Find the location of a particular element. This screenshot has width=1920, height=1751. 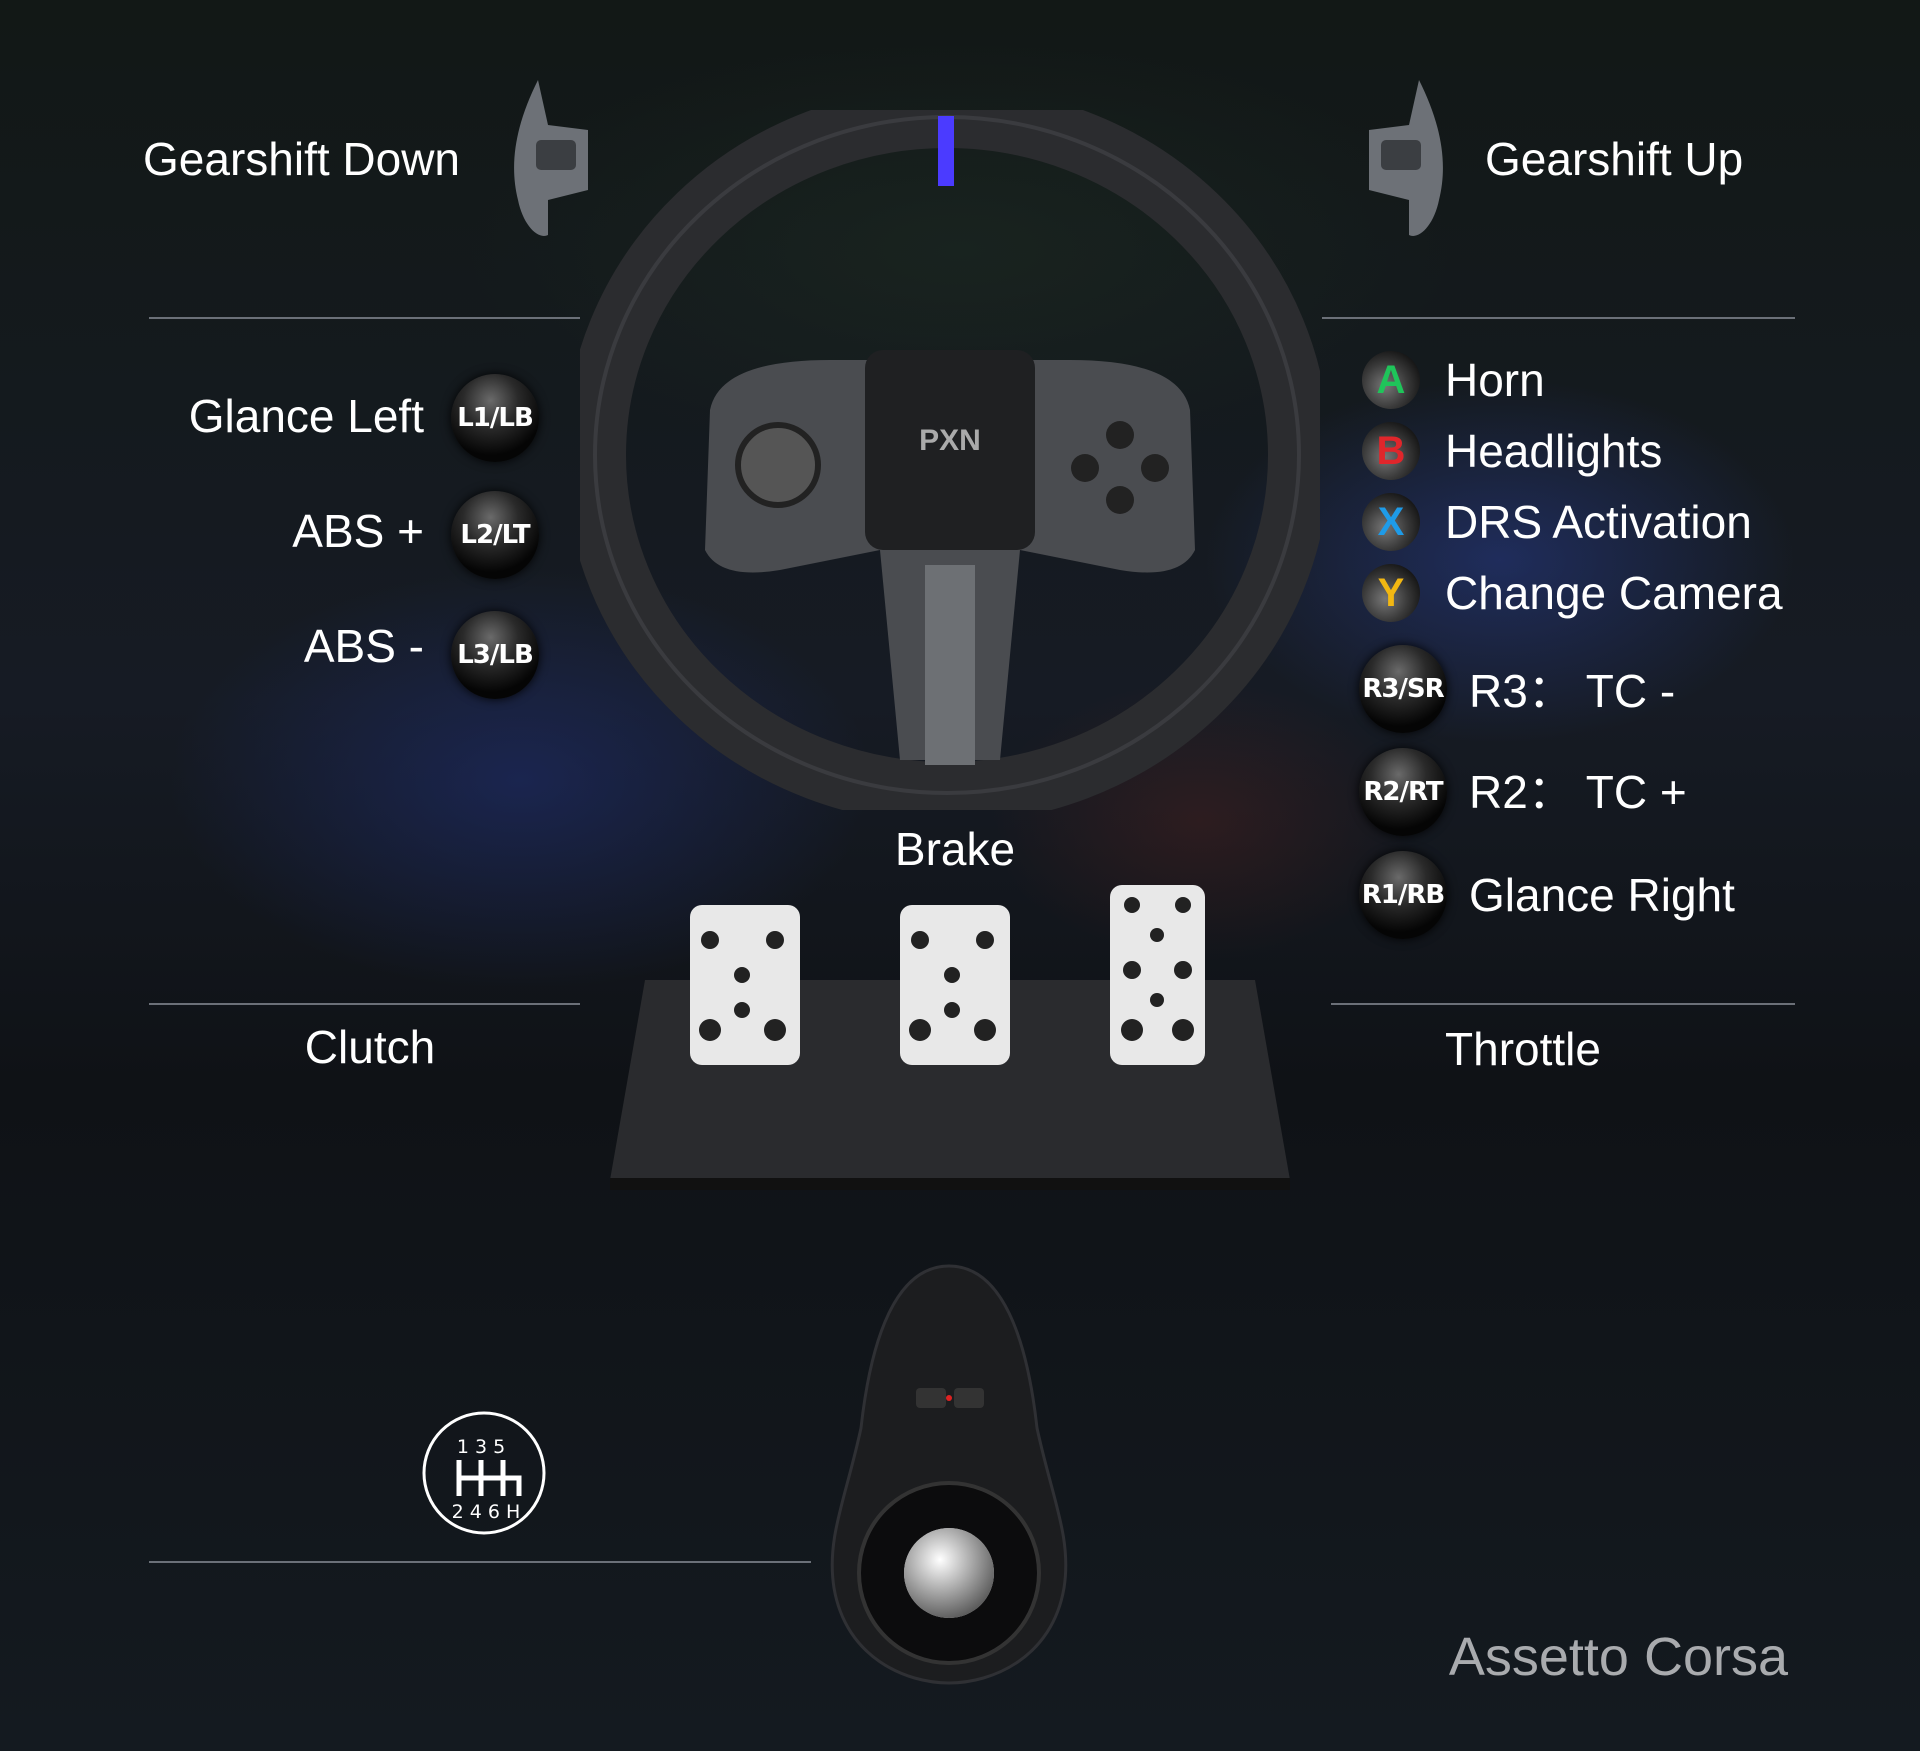

r2-rt-button: R2/RT is located at coordinates (1403, 792).